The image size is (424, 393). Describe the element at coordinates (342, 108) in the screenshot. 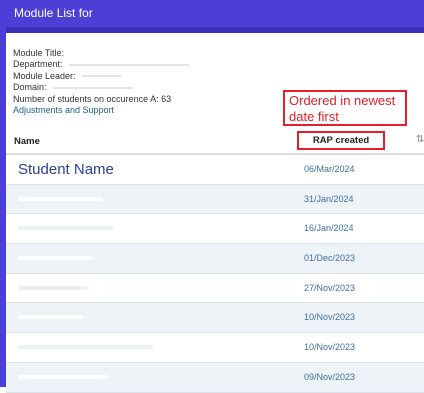

I see `annotation-text: Ordered in newest date first` at that location.